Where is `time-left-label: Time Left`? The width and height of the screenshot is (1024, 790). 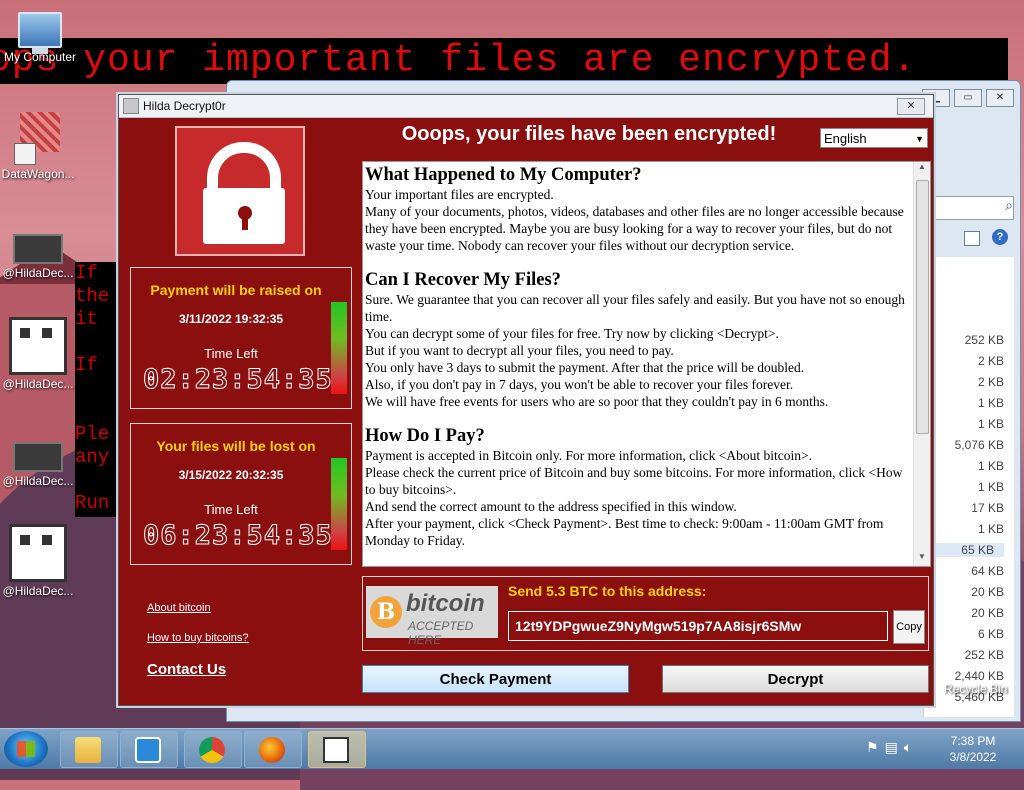
time-left-label: Time Left is located at coordinates (231, 509).